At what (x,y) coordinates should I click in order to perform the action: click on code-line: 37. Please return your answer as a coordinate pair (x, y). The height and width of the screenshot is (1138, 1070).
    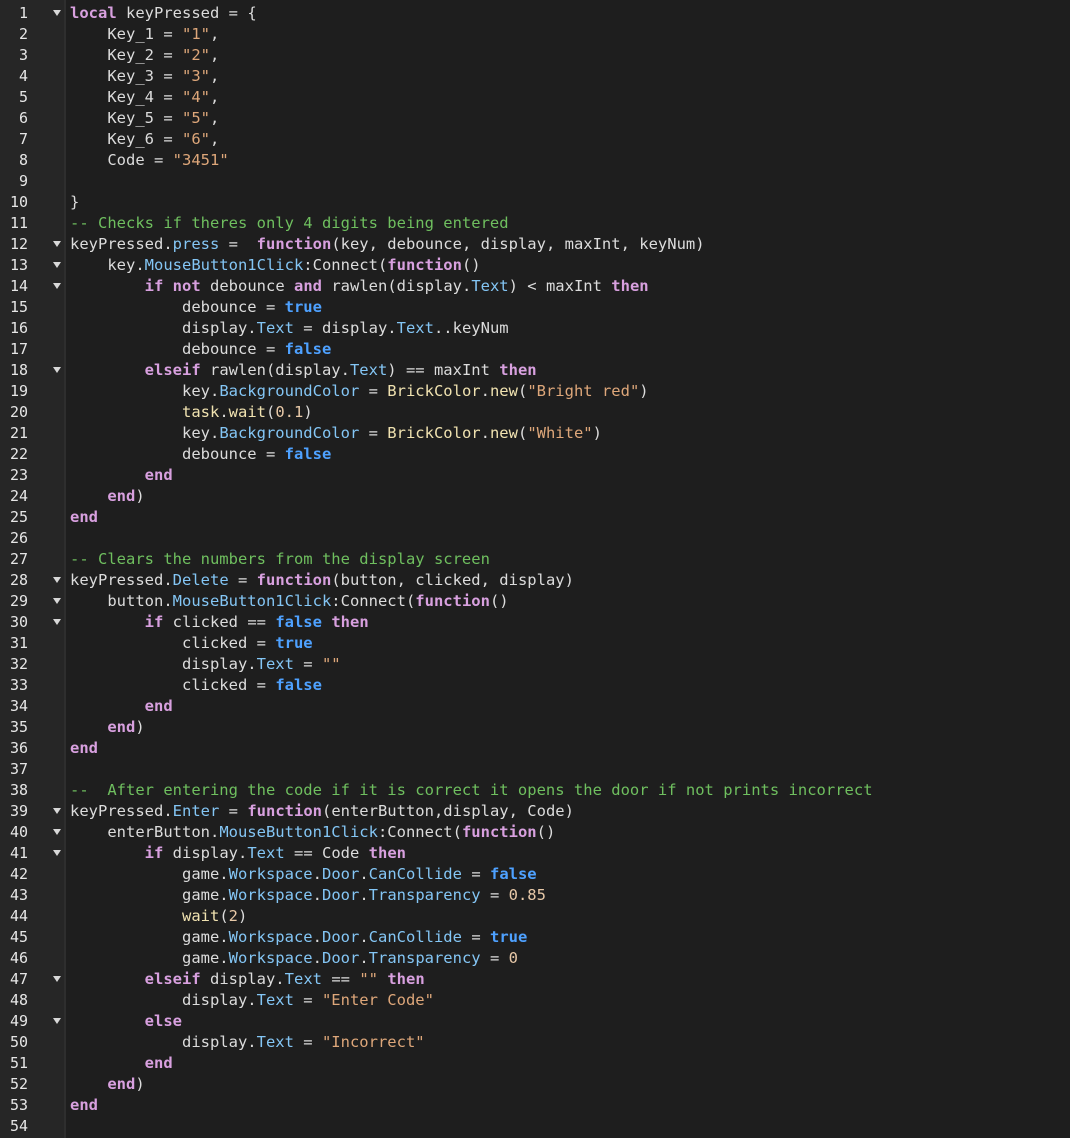
    Looking at the image, I should click on (535, 769).